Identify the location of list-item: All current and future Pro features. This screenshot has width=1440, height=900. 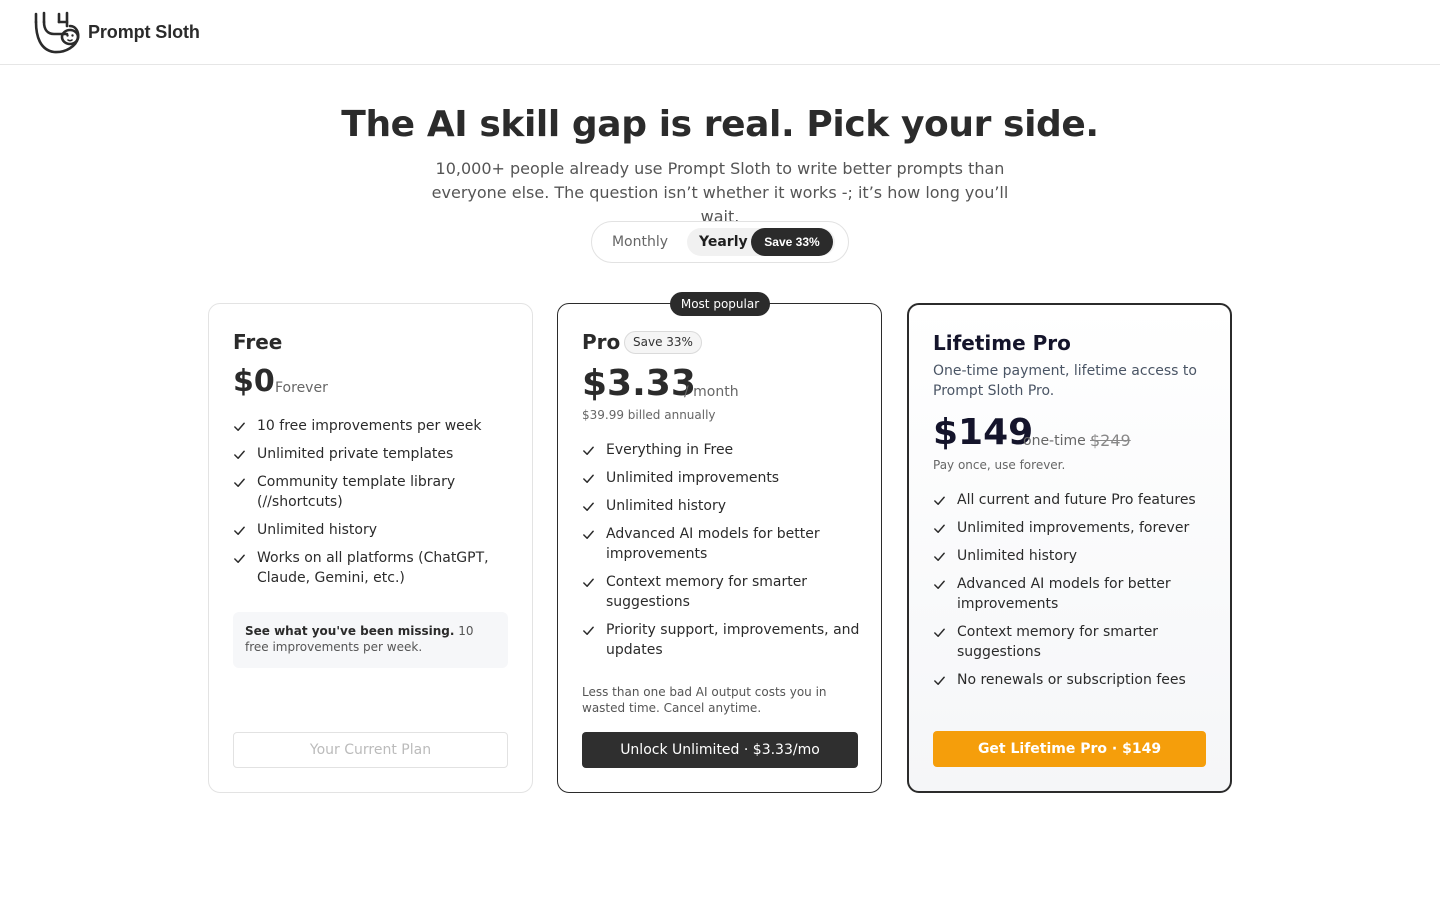
(1073, 500).